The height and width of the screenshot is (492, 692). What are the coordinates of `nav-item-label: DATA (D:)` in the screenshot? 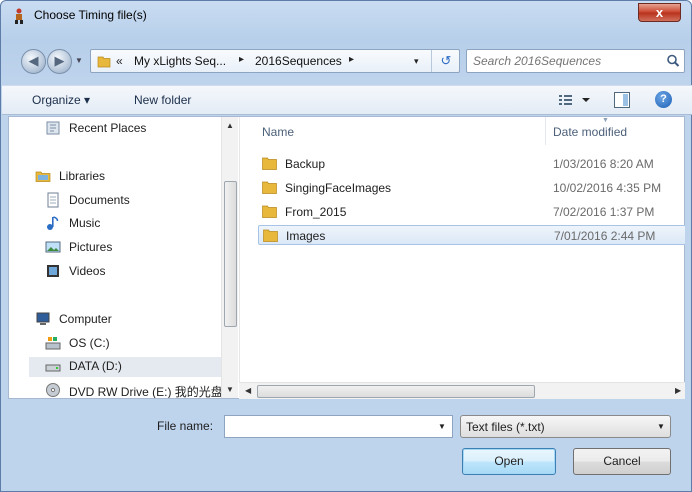 It's located at (95, 366).